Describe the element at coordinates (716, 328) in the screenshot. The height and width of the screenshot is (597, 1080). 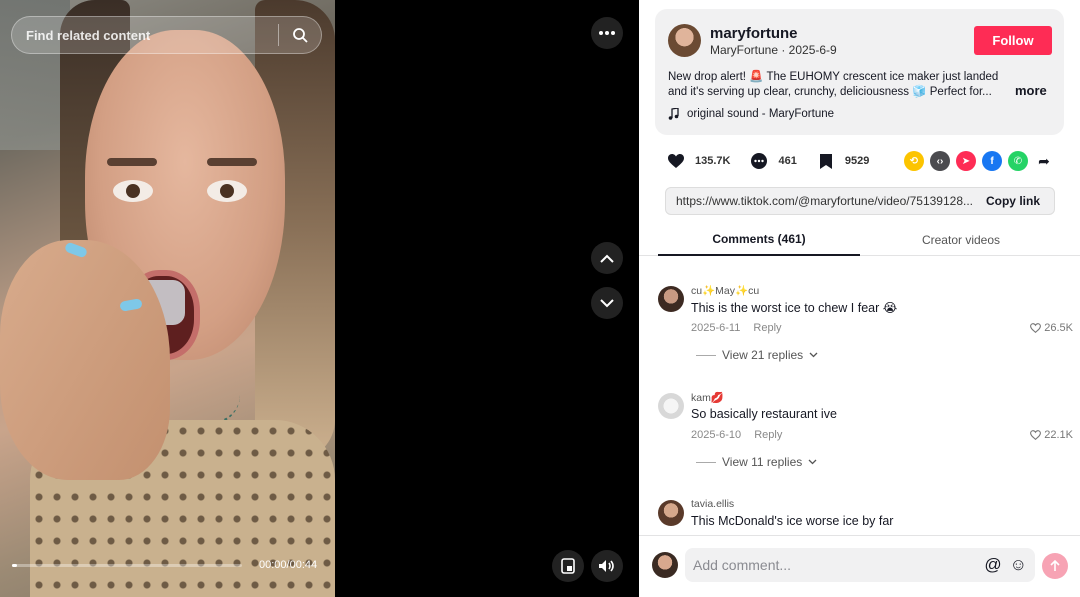
I see `comment-date: 2025-6-11` at that location.